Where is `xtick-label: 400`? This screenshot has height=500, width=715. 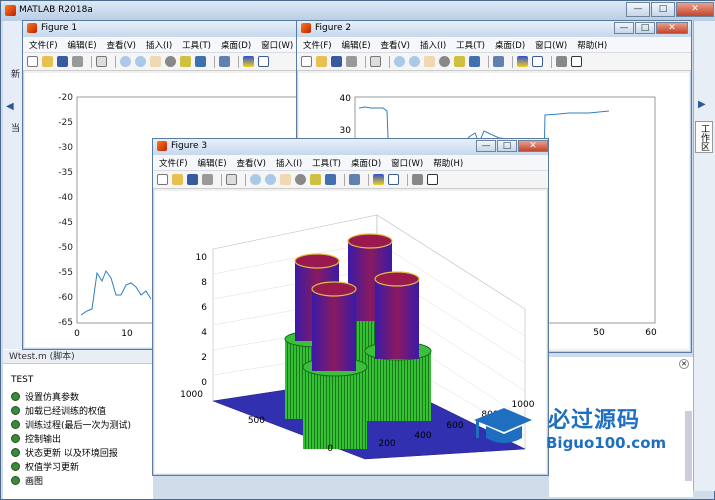 xtick-label: 400 is located at coordinates (422, 436).